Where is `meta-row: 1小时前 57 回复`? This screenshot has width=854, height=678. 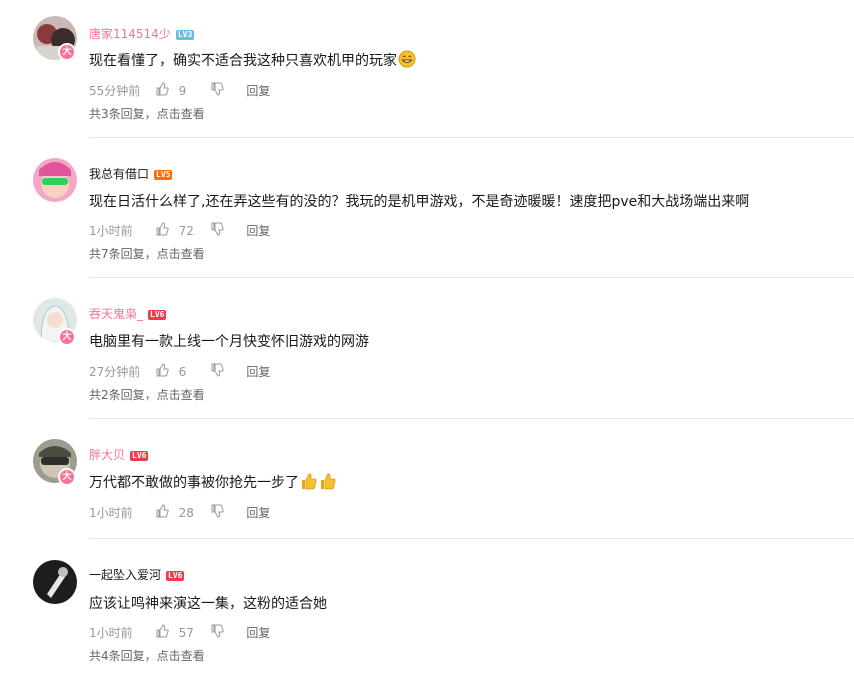 meta-row: 1小时前 57 回复 is located at coordinates (179, 633).